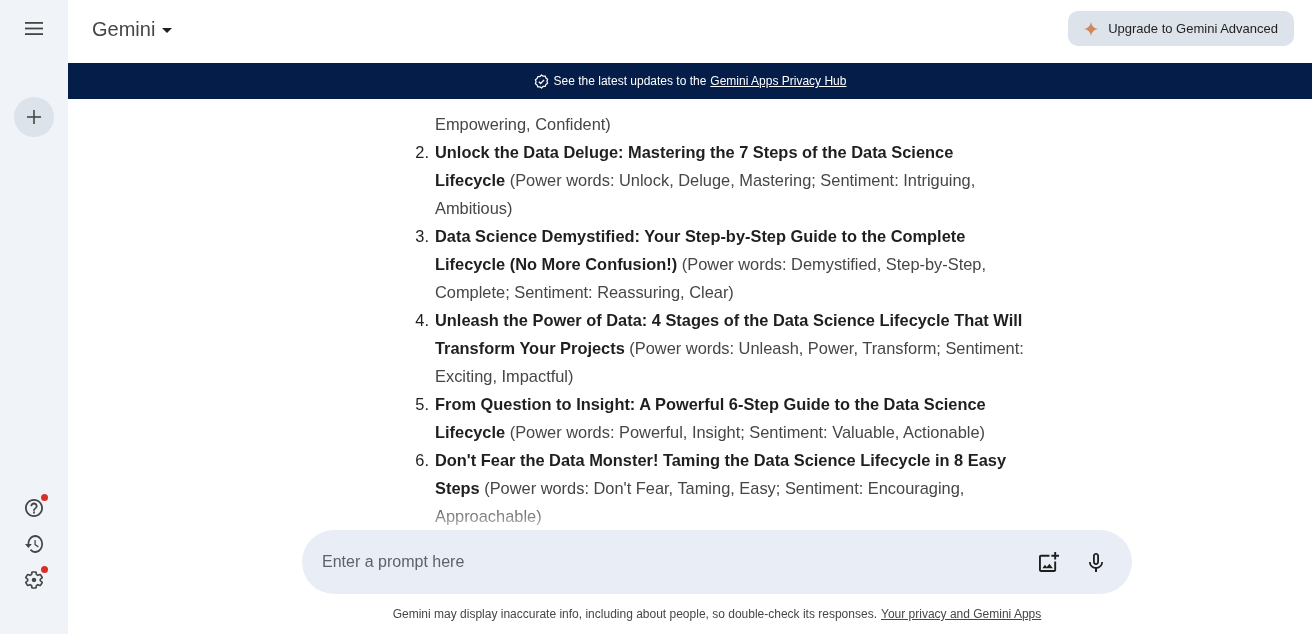 This screenshot has width=1312, height=634. I want to click on list-item-text: Empowering, Confident), so click(523, 124).